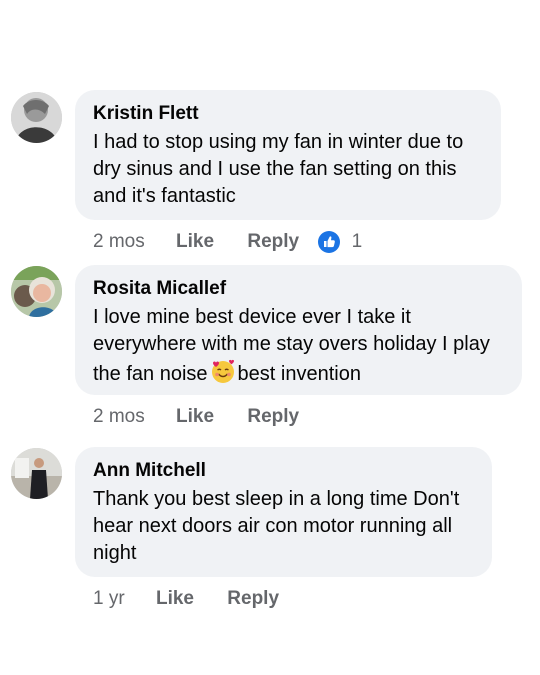  I want to click on comment-actions: 2 mos Like Reply, so click(196, 417).